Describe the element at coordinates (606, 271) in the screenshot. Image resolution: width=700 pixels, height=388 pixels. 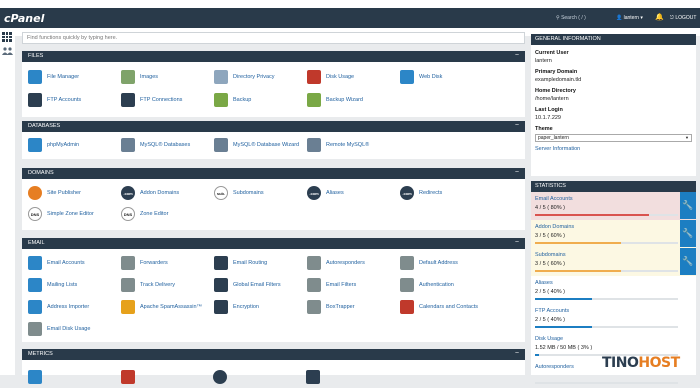
I see `stat-progress-bar` at that location.